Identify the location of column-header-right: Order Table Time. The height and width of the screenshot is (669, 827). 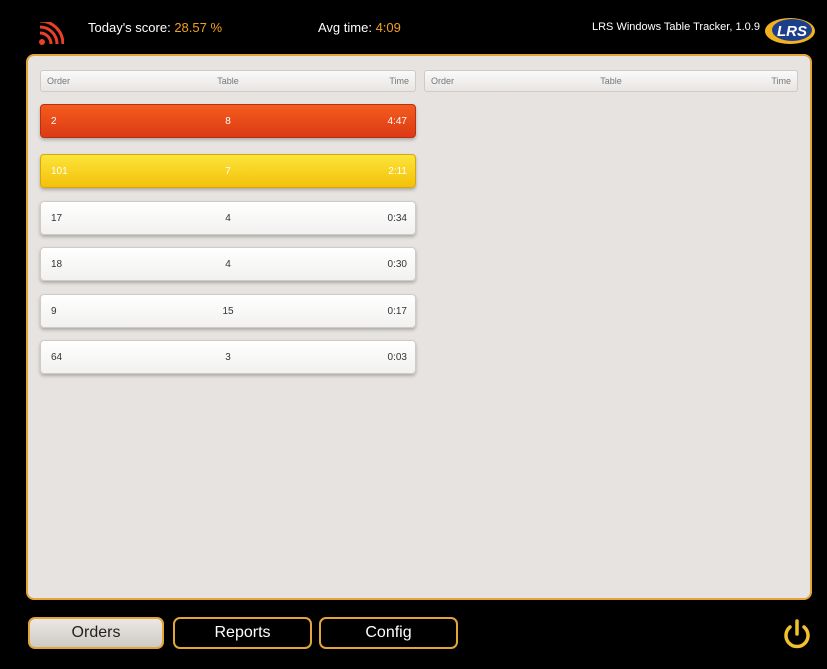
(611, 81).